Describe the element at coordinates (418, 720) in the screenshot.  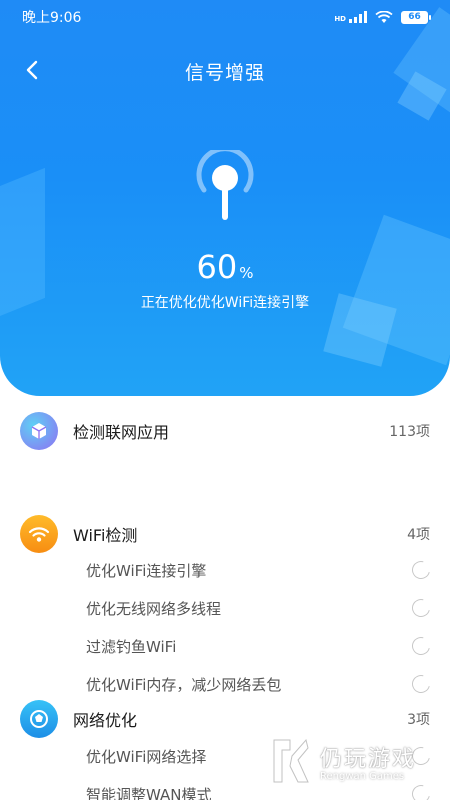
I see `section-count: 3项` at that location.